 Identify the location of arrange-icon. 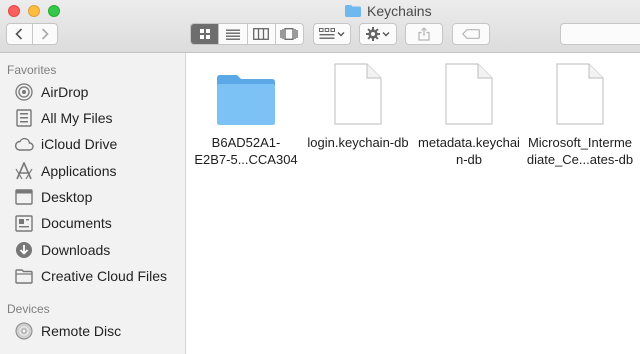
(327, 33).